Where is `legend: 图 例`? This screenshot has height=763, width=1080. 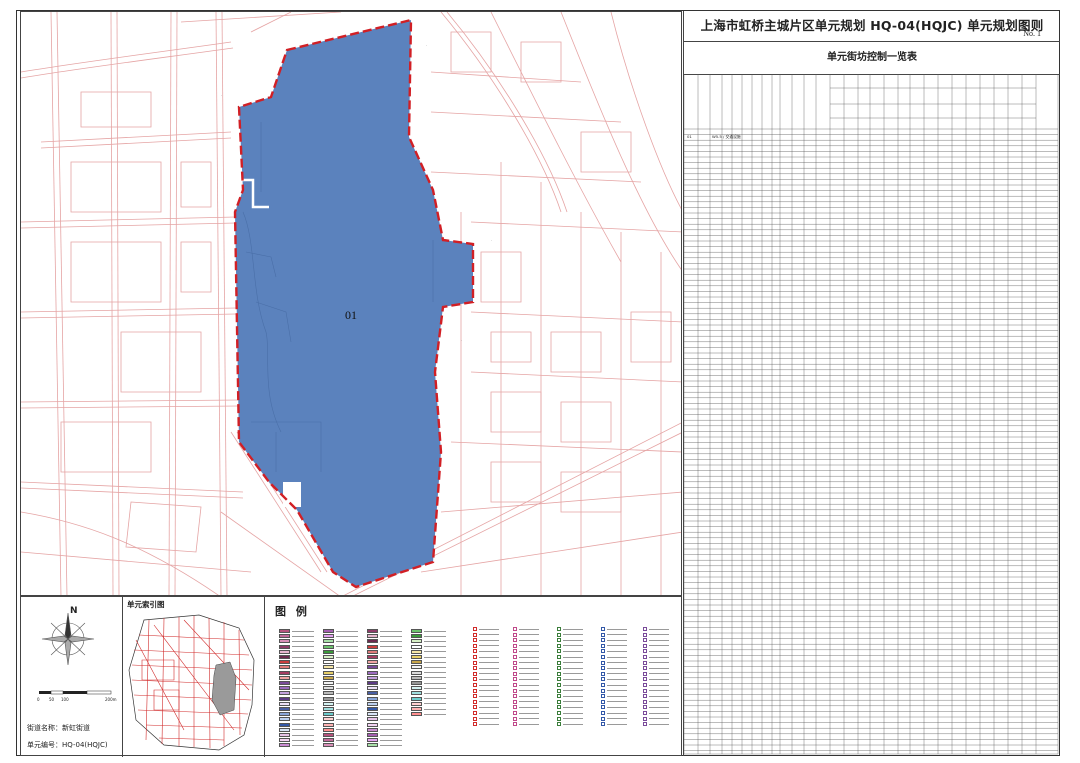 legend: 图 例 is located at coordinates (474, 677).